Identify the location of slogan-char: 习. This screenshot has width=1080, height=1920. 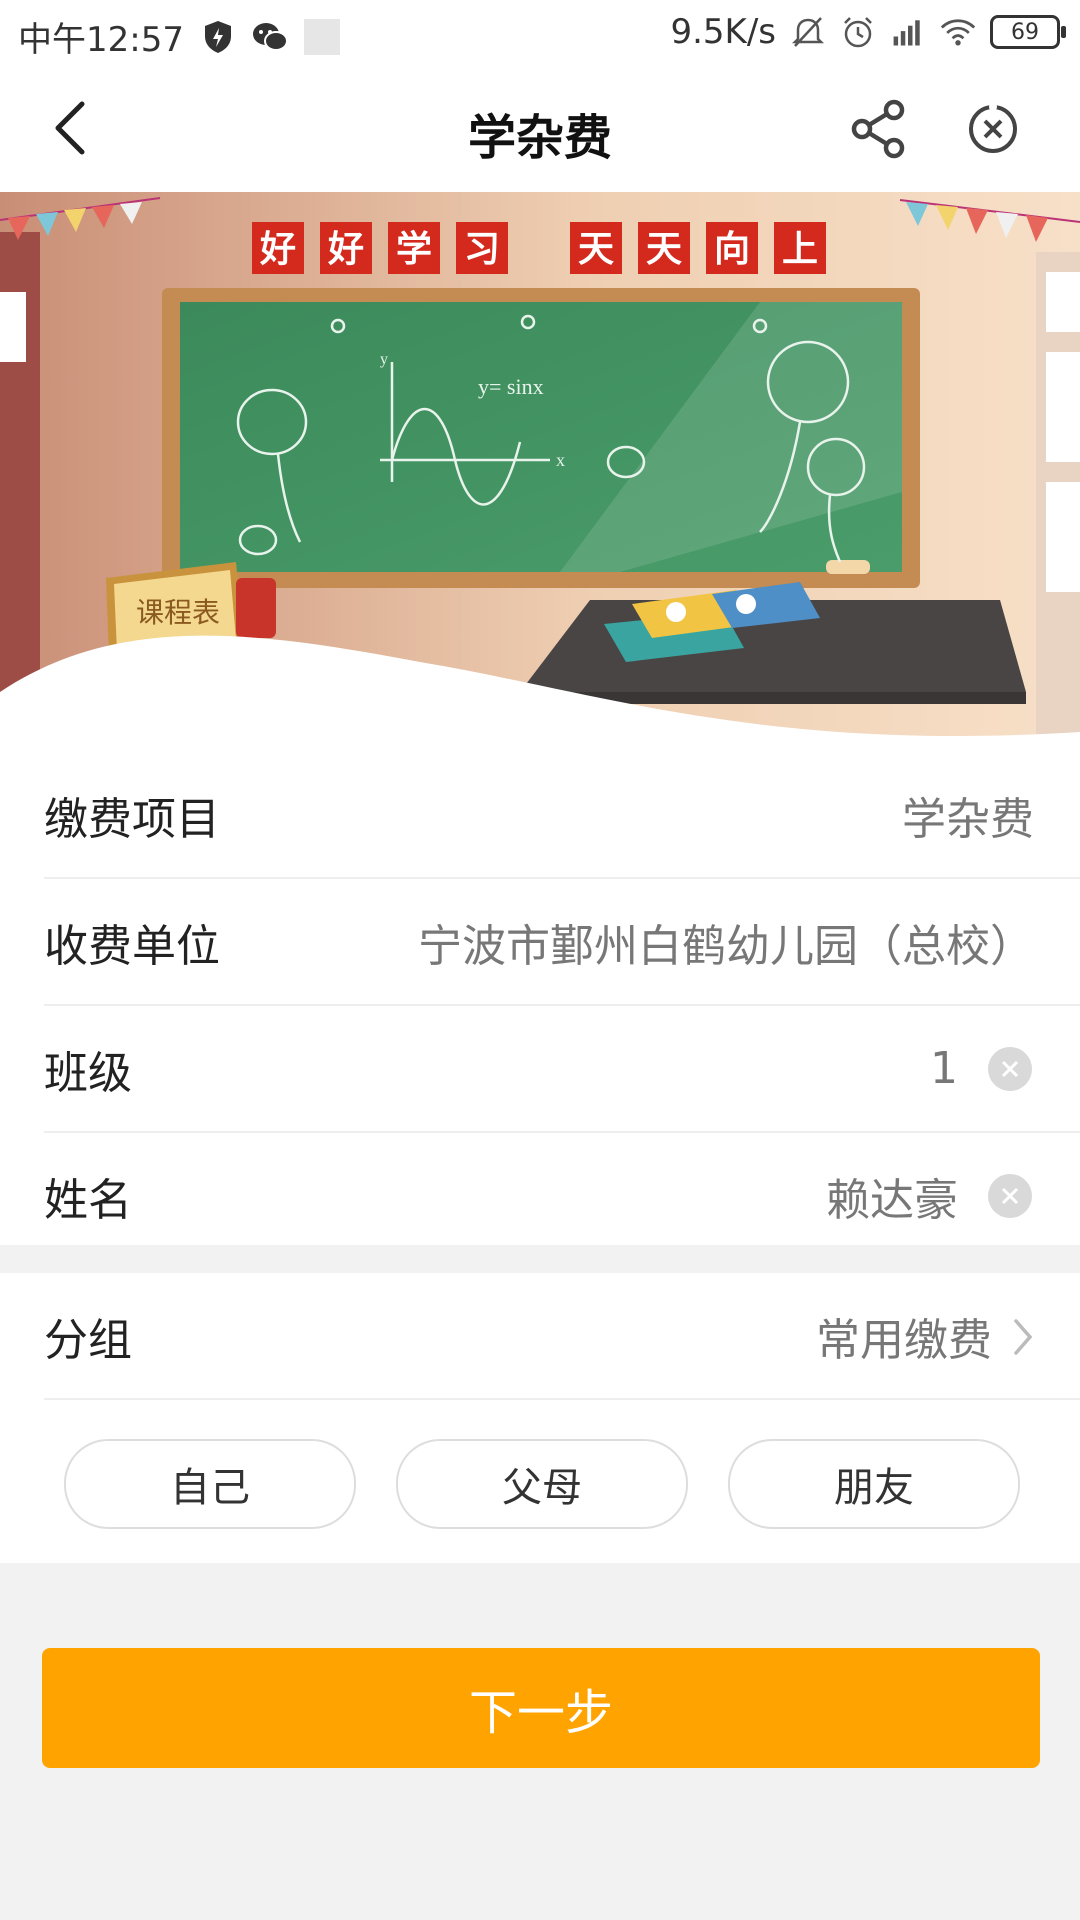
(482, 249).